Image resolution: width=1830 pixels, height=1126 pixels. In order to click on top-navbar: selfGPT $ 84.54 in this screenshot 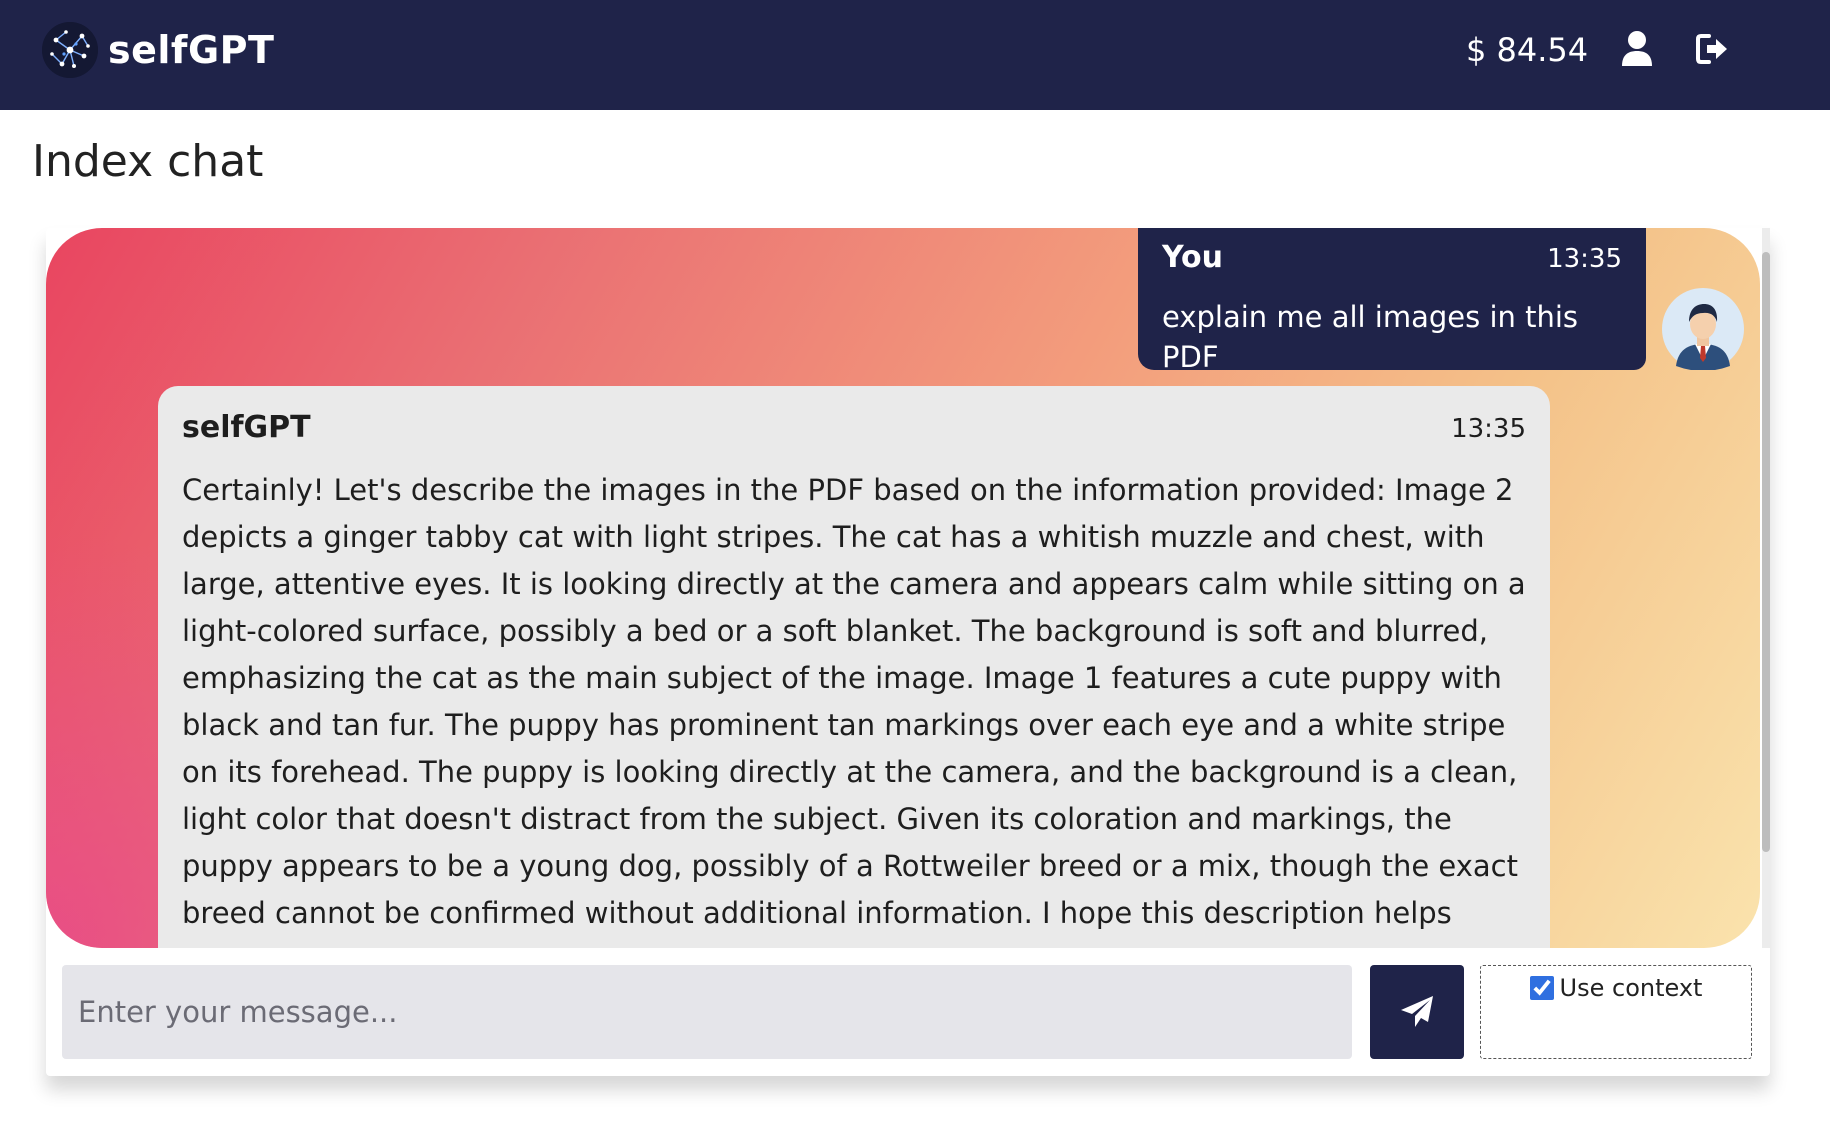, I will do `click(915, 55)`.